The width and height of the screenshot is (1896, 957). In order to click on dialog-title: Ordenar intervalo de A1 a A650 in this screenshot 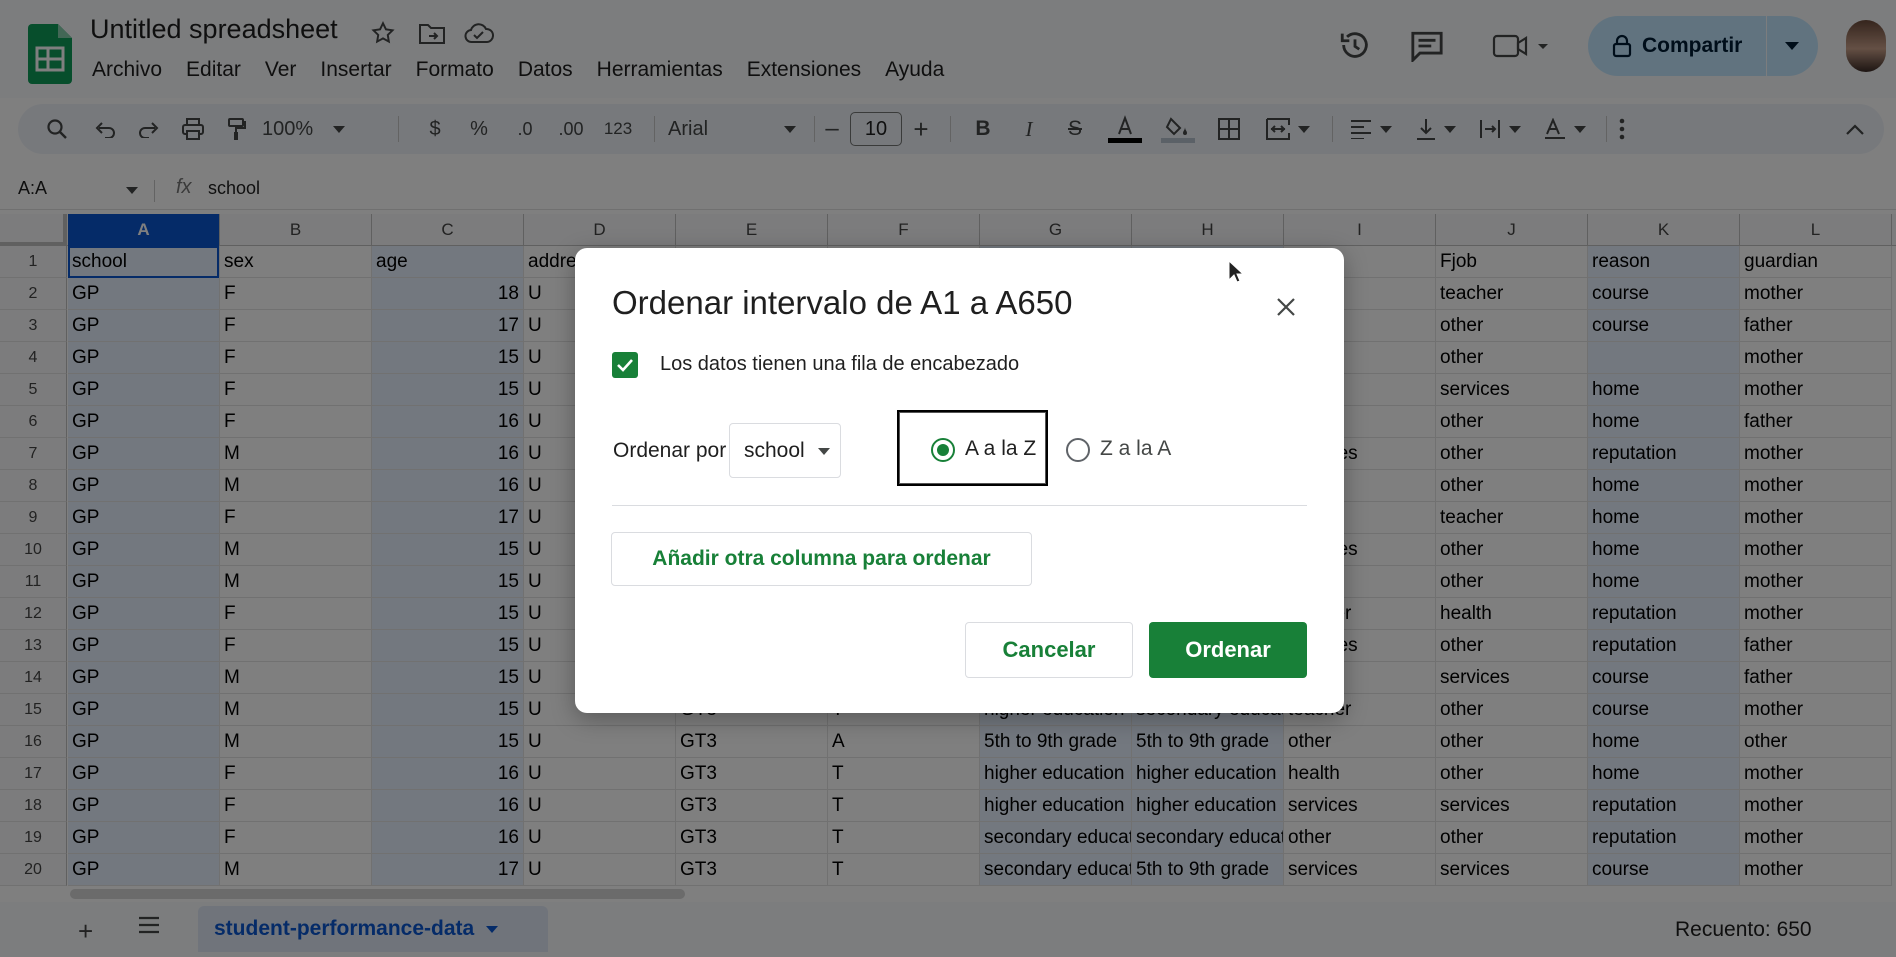, I will do `click(842, 302)`.